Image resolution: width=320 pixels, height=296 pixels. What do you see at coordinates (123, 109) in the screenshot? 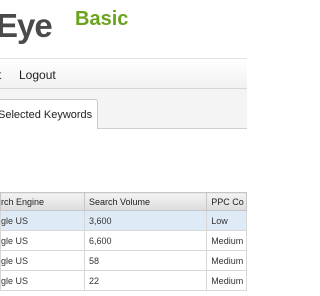
I see `tab-strip: Selected Keywords` at bounding box center [123, 109].